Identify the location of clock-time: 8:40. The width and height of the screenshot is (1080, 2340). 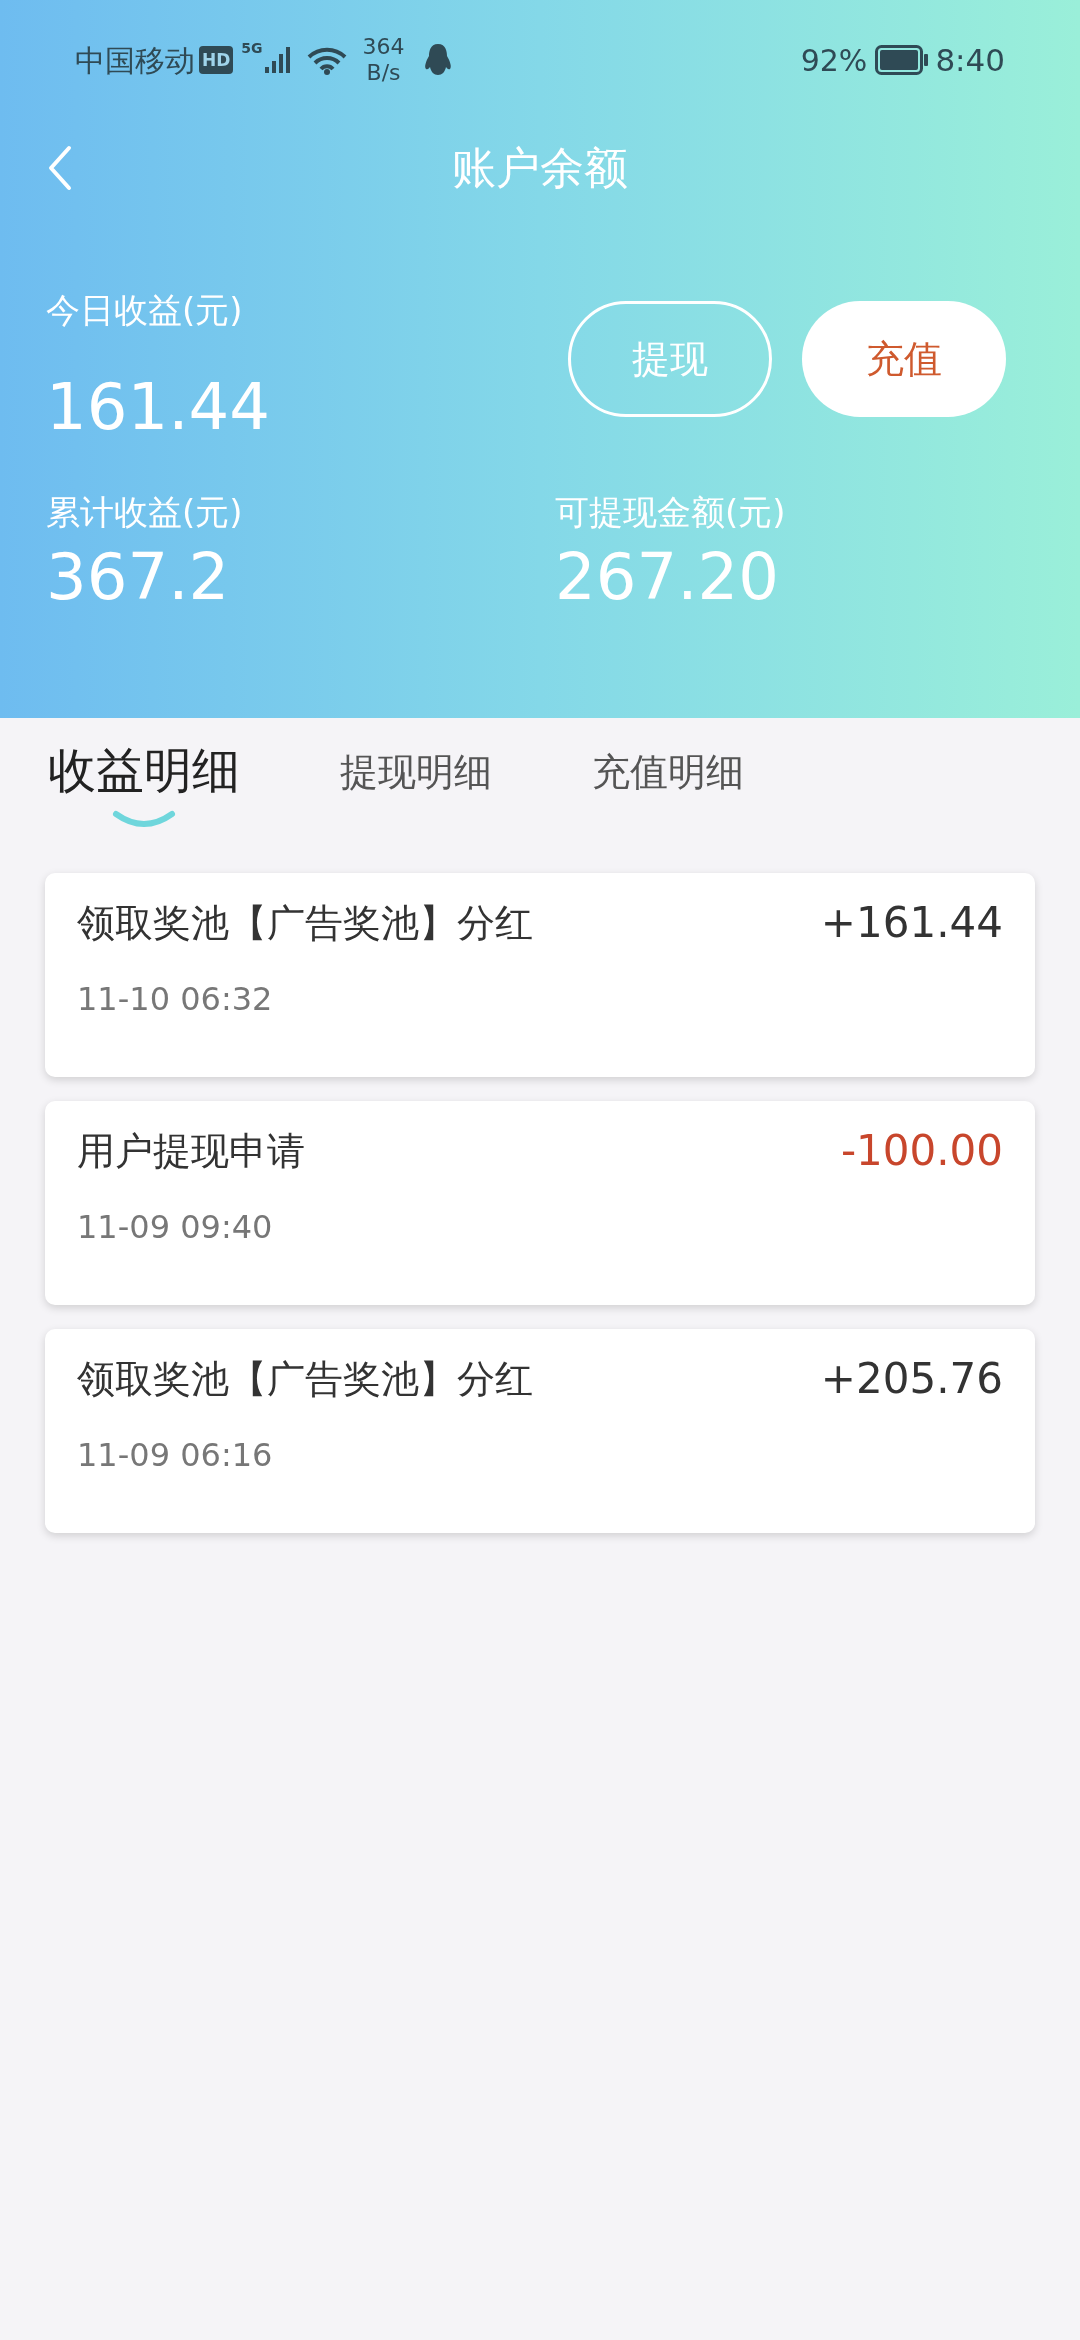
(970, 60).